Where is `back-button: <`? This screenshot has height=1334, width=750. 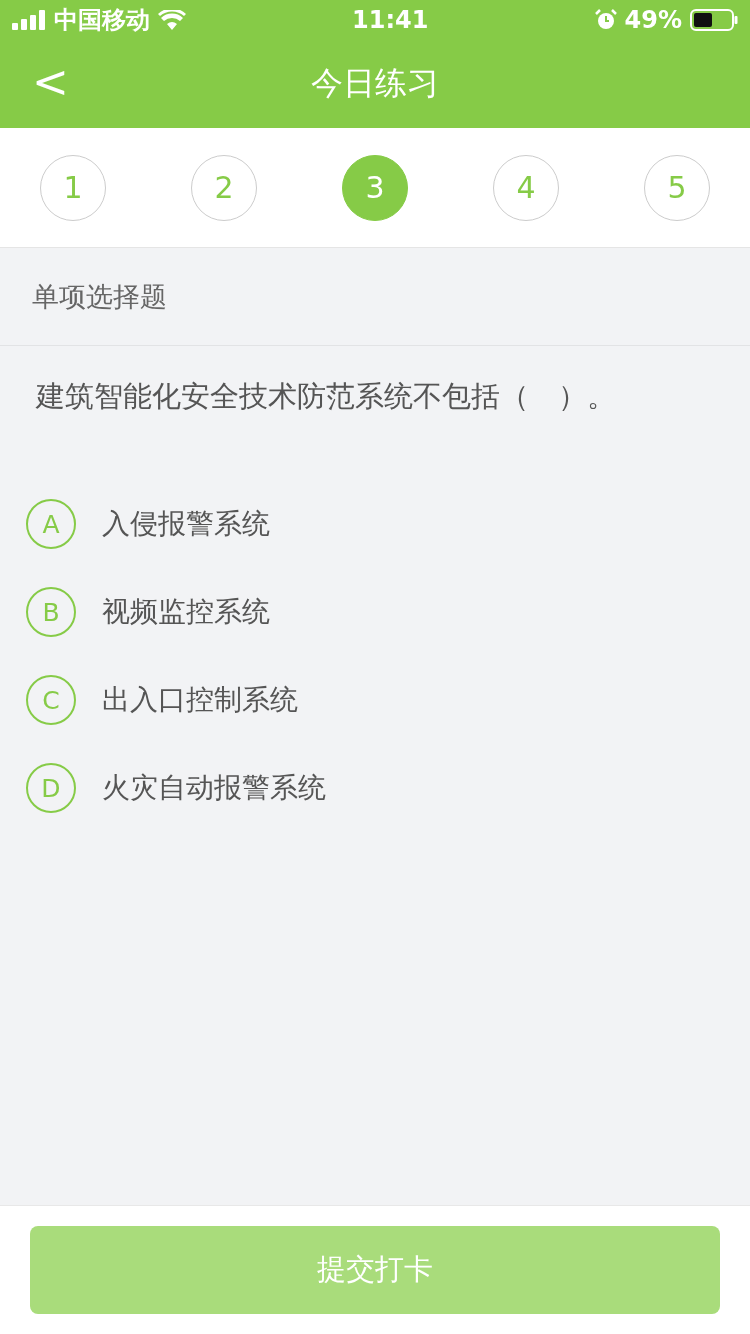 back-button: < is located at coordinates (50, 82).